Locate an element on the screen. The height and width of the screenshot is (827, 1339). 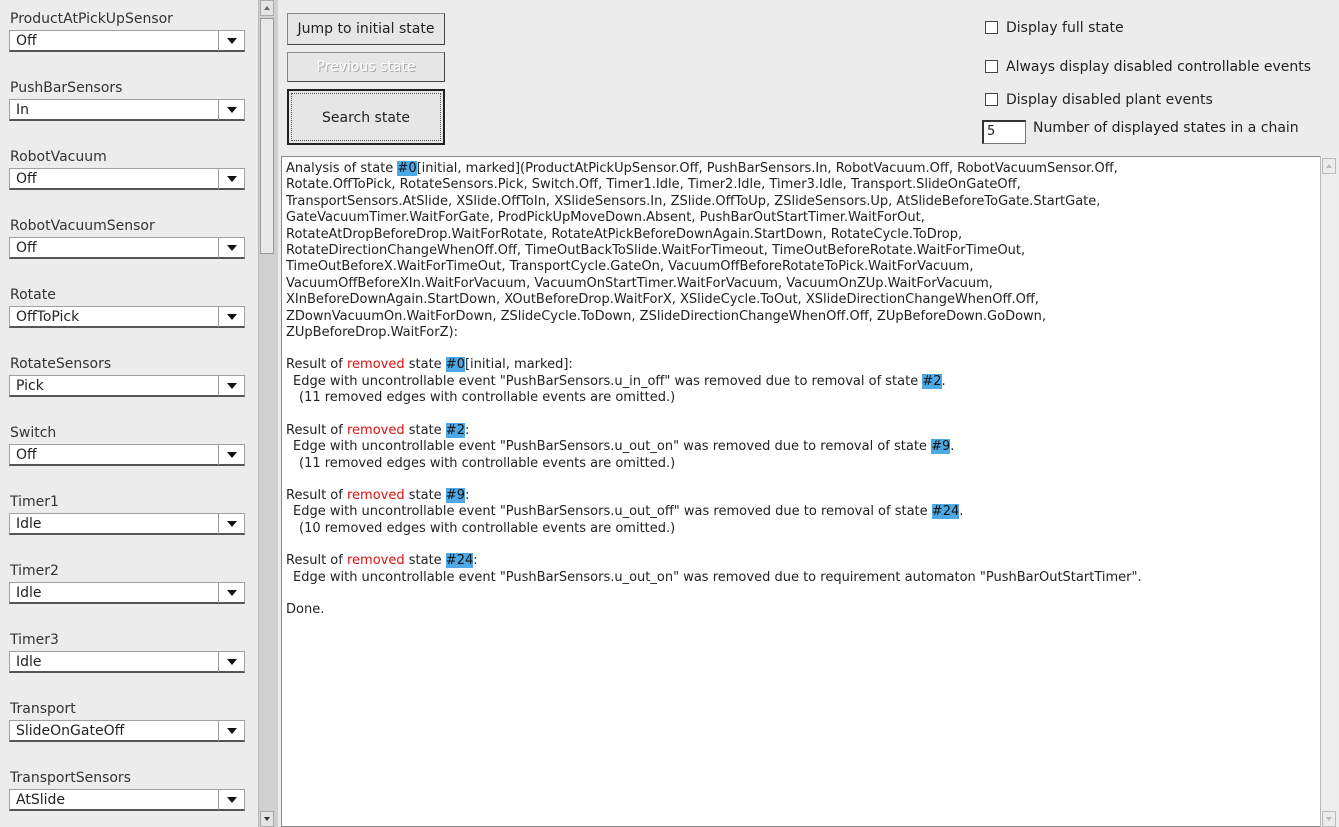
always-display-disabled-checkbox is located at coordinates (991, 66).